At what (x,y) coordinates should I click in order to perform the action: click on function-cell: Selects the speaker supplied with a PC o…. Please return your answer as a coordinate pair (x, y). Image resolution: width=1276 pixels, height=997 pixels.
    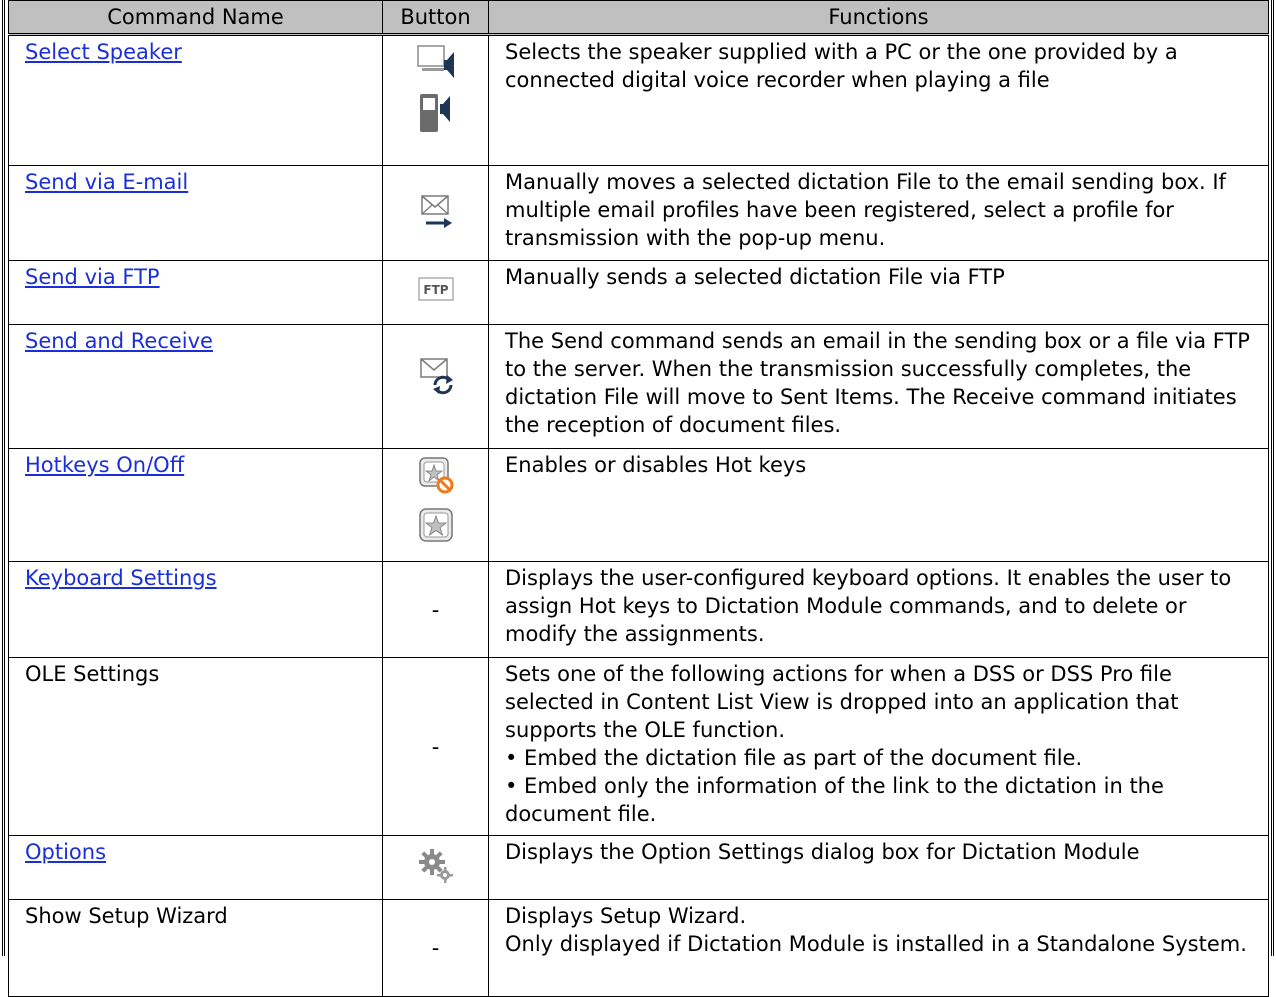
    Looking at the image, I should click on (878, 100).